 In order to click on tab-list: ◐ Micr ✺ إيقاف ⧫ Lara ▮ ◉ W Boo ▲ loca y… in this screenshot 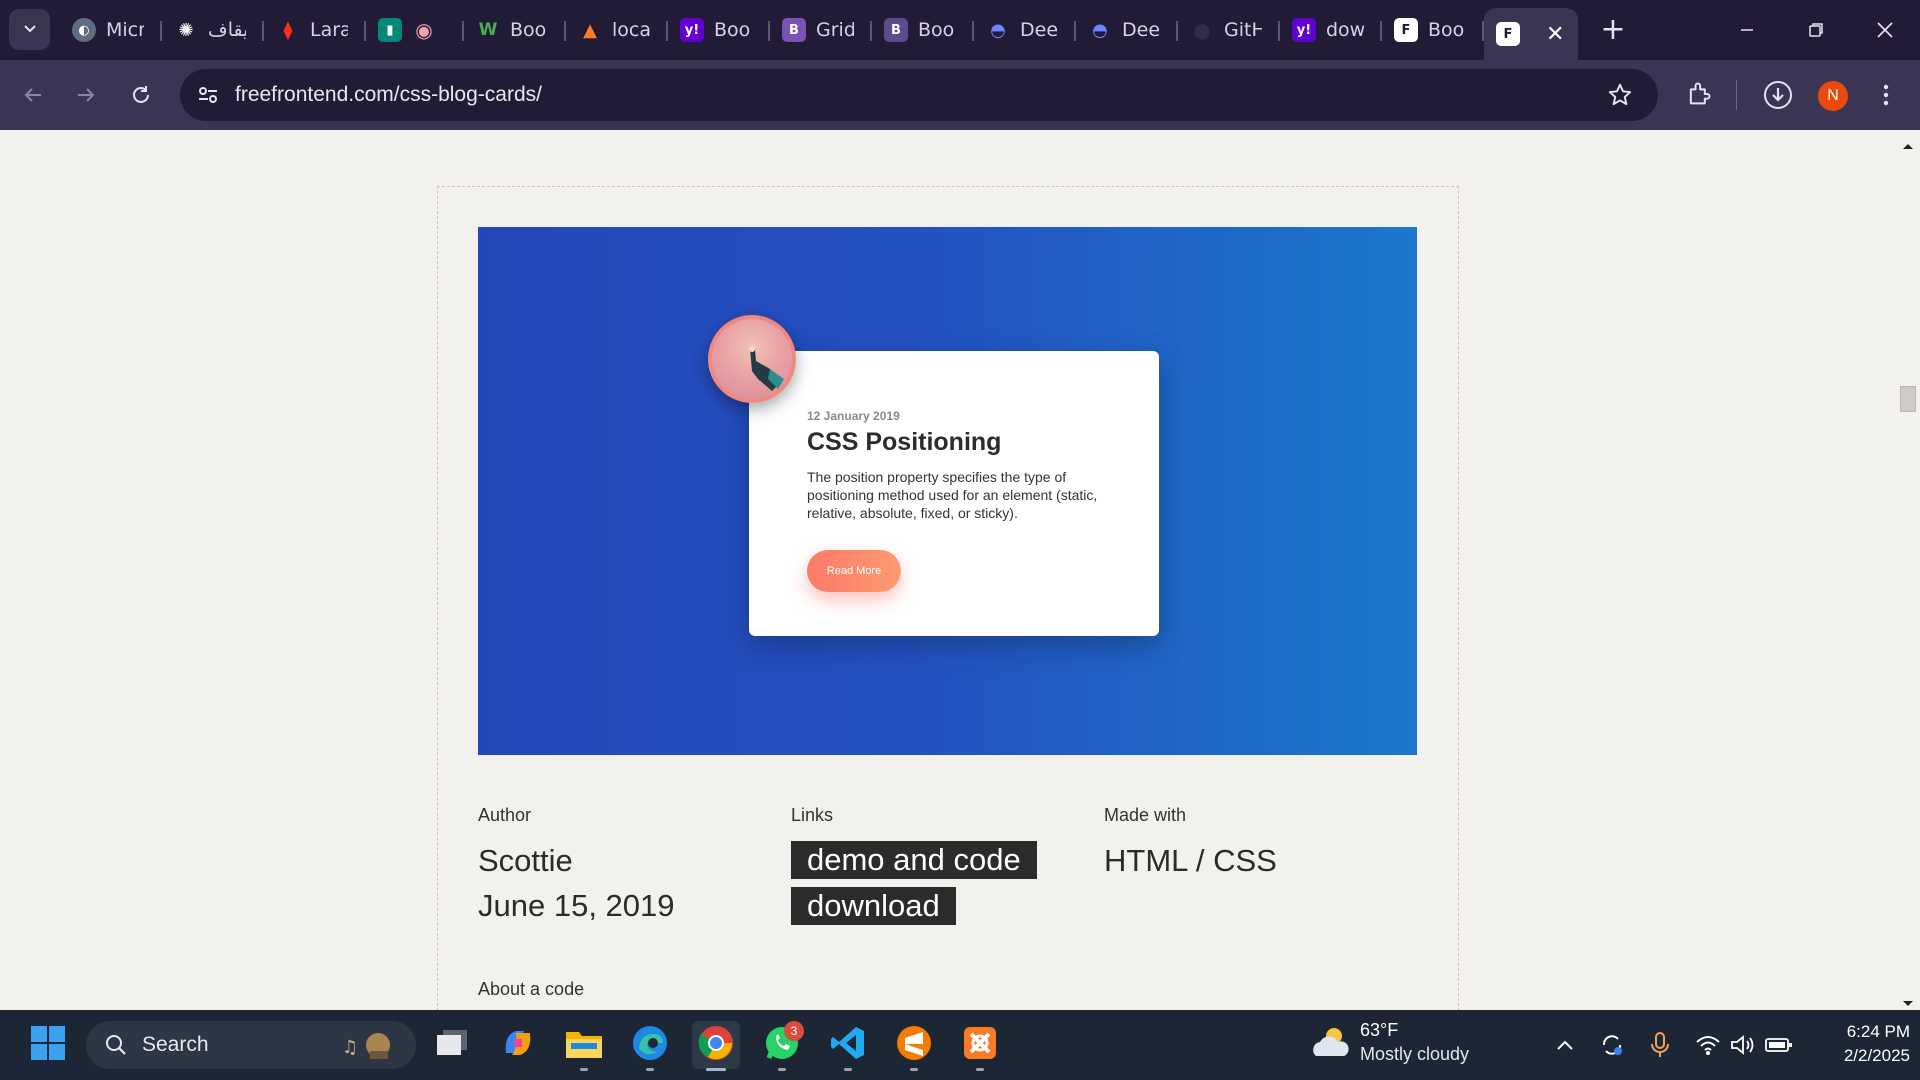, I will do `click(819, 34)`.